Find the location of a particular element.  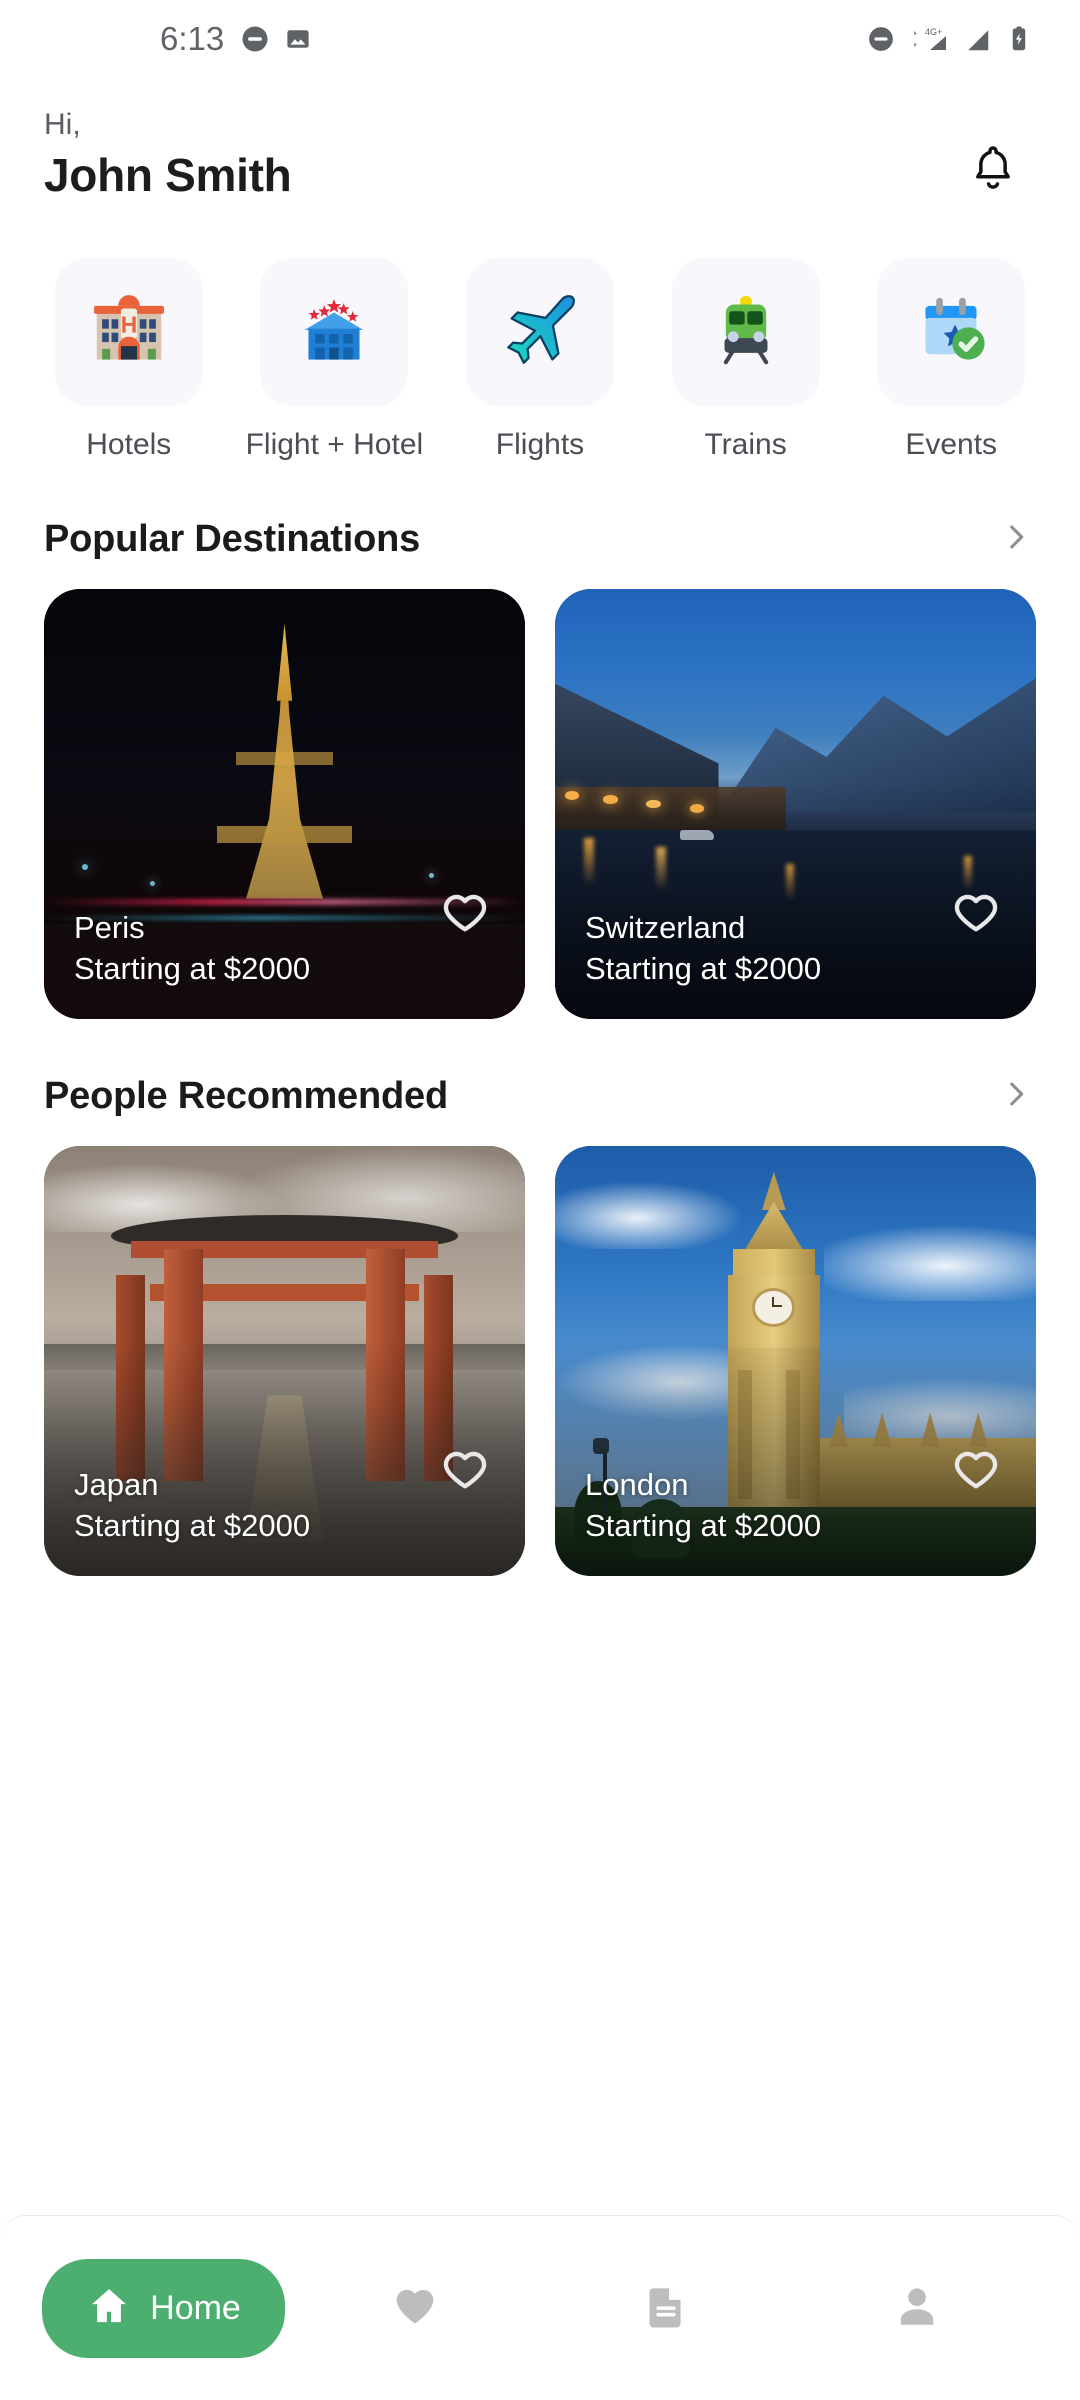

status-bar-left-icons is located at coordinates (276, 39).